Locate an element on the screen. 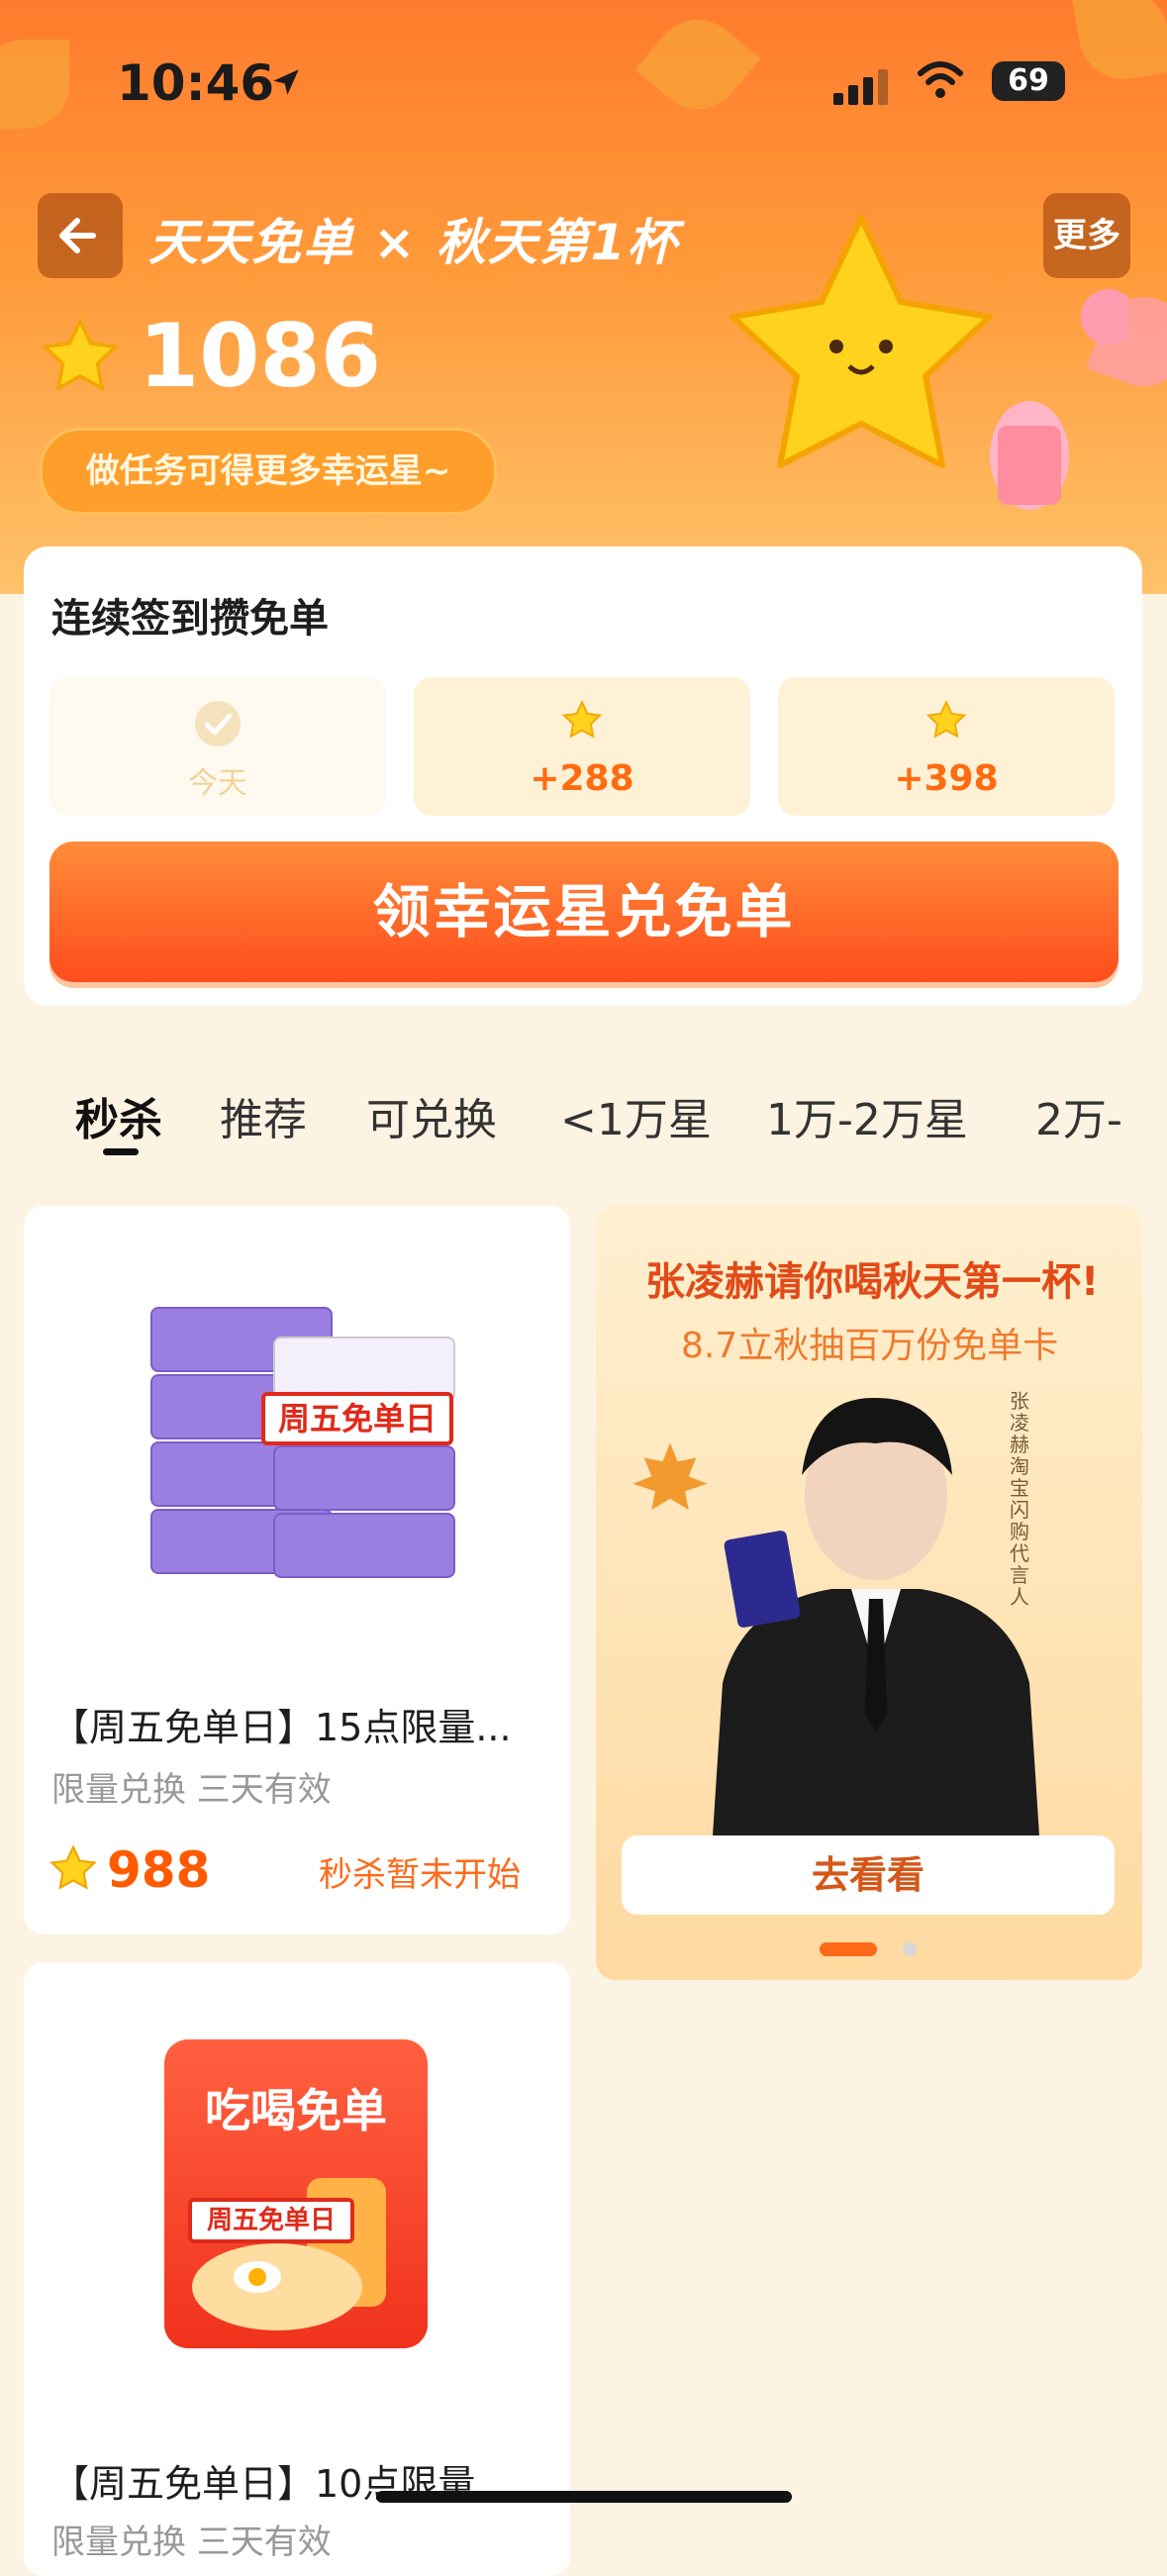 This screenshot has width=1167, height=2576. food-image-title: 吃喝免单 is located at coordinates (296, 2110).